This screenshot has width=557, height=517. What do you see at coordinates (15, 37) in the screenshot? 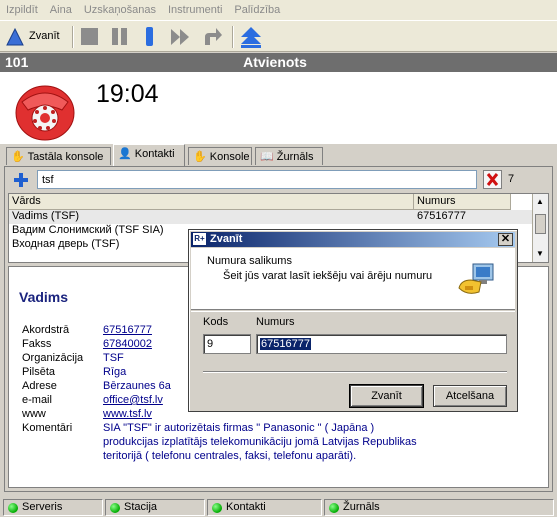
I see `call-triangle-icon` at bounding box center [15, 37].